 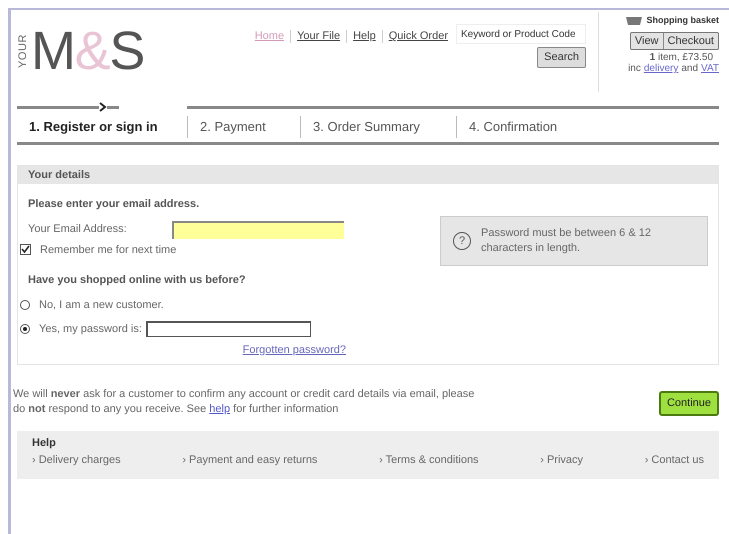 What do you see at coordinates (101, 305) in the screenshot?
I see `radio-label: No, I am a new customer.` at bounding box center [101, 305].